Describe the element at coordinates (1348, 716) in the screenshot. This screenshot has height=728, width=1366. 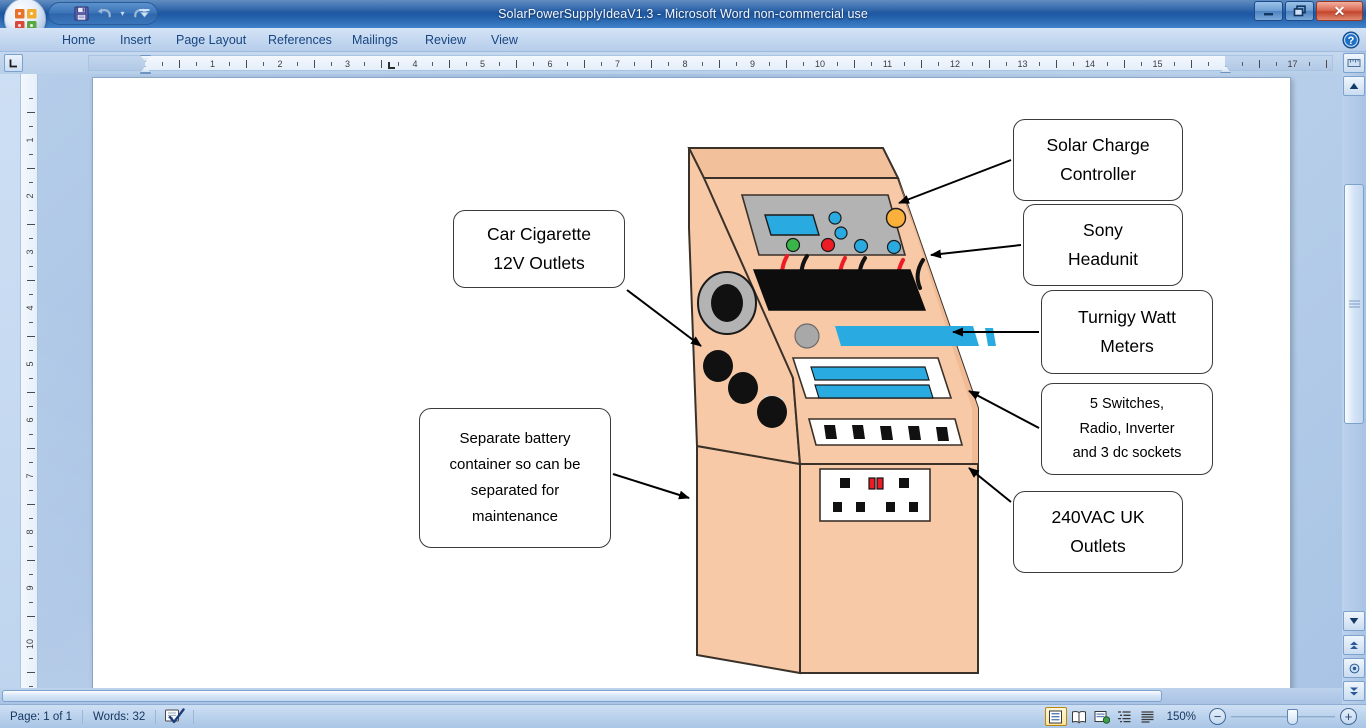
I see `zoom-in-button: +` at that location.